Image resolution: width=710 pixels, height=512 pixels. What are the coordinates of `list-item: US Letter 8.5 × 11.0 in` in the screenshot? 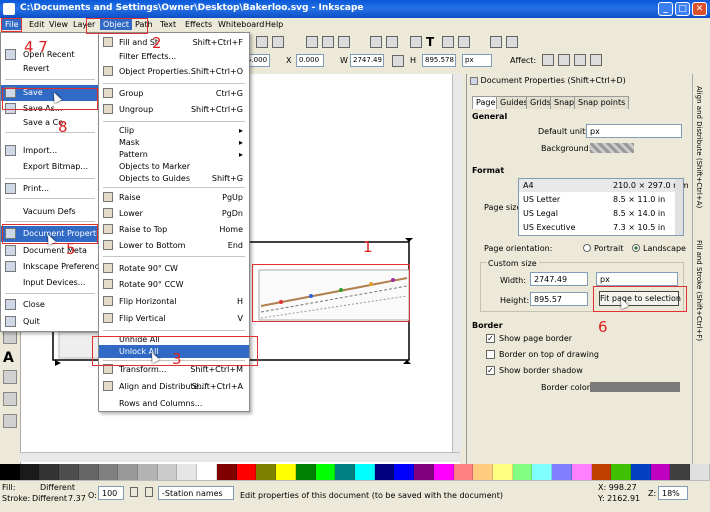 It's located at (597, 199).